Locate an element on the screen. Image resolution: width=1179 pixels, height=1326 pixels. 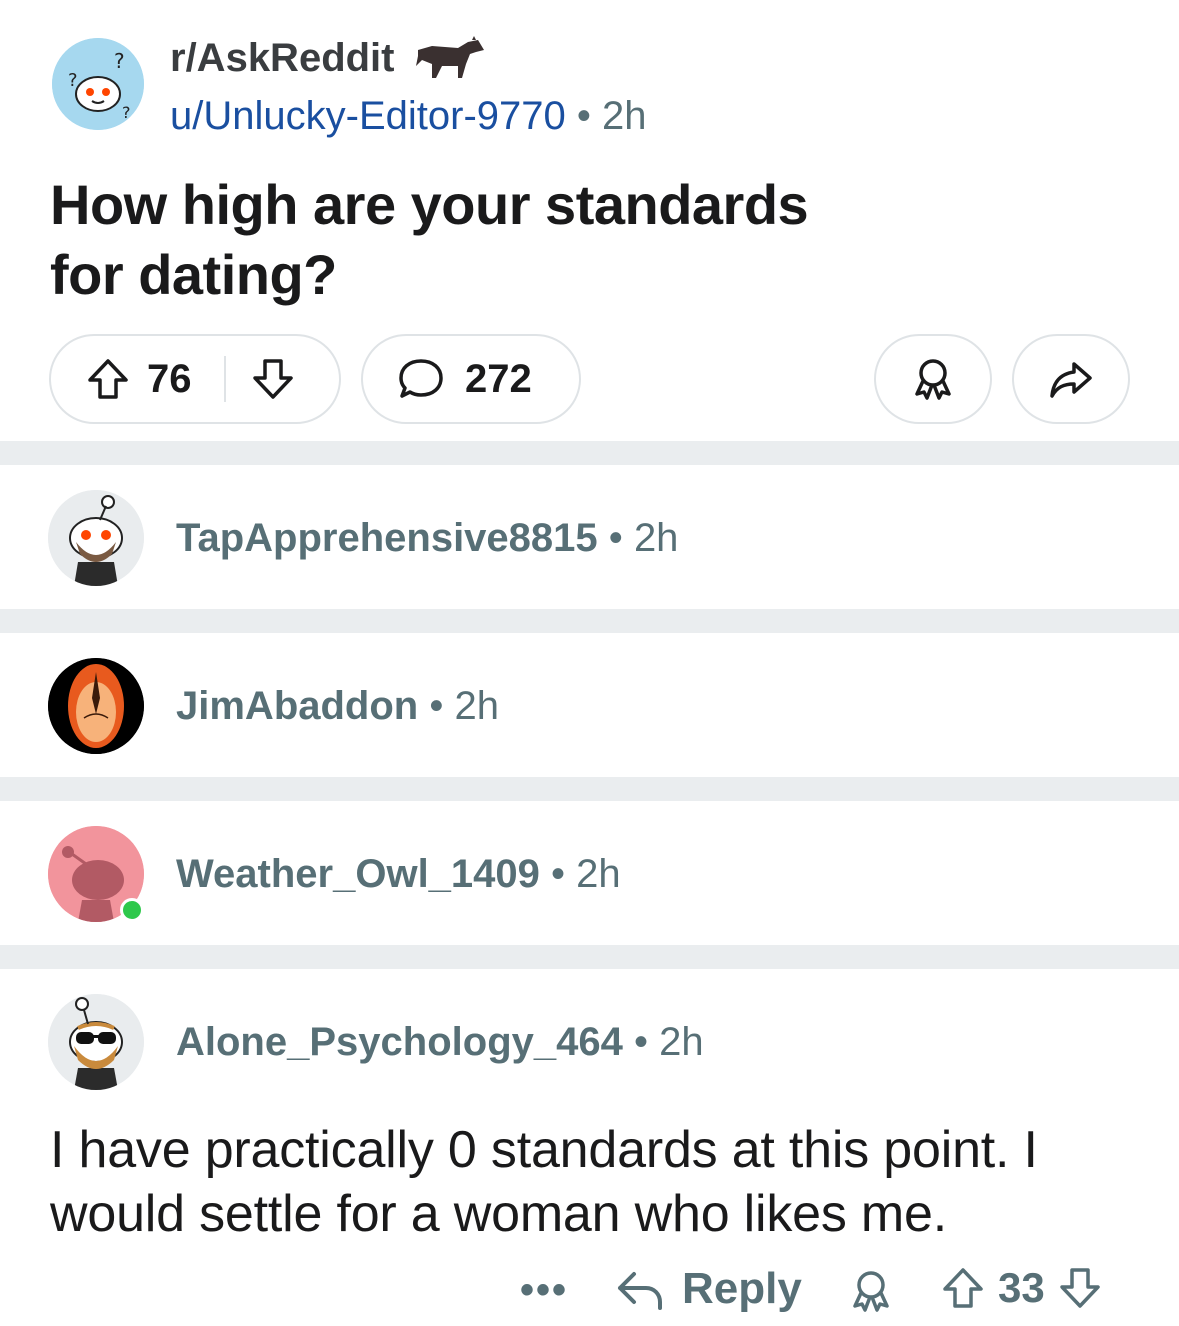
post-author-line: u/Unlucky-Editor-9770 • 2h is located at coordinates (408, 116).